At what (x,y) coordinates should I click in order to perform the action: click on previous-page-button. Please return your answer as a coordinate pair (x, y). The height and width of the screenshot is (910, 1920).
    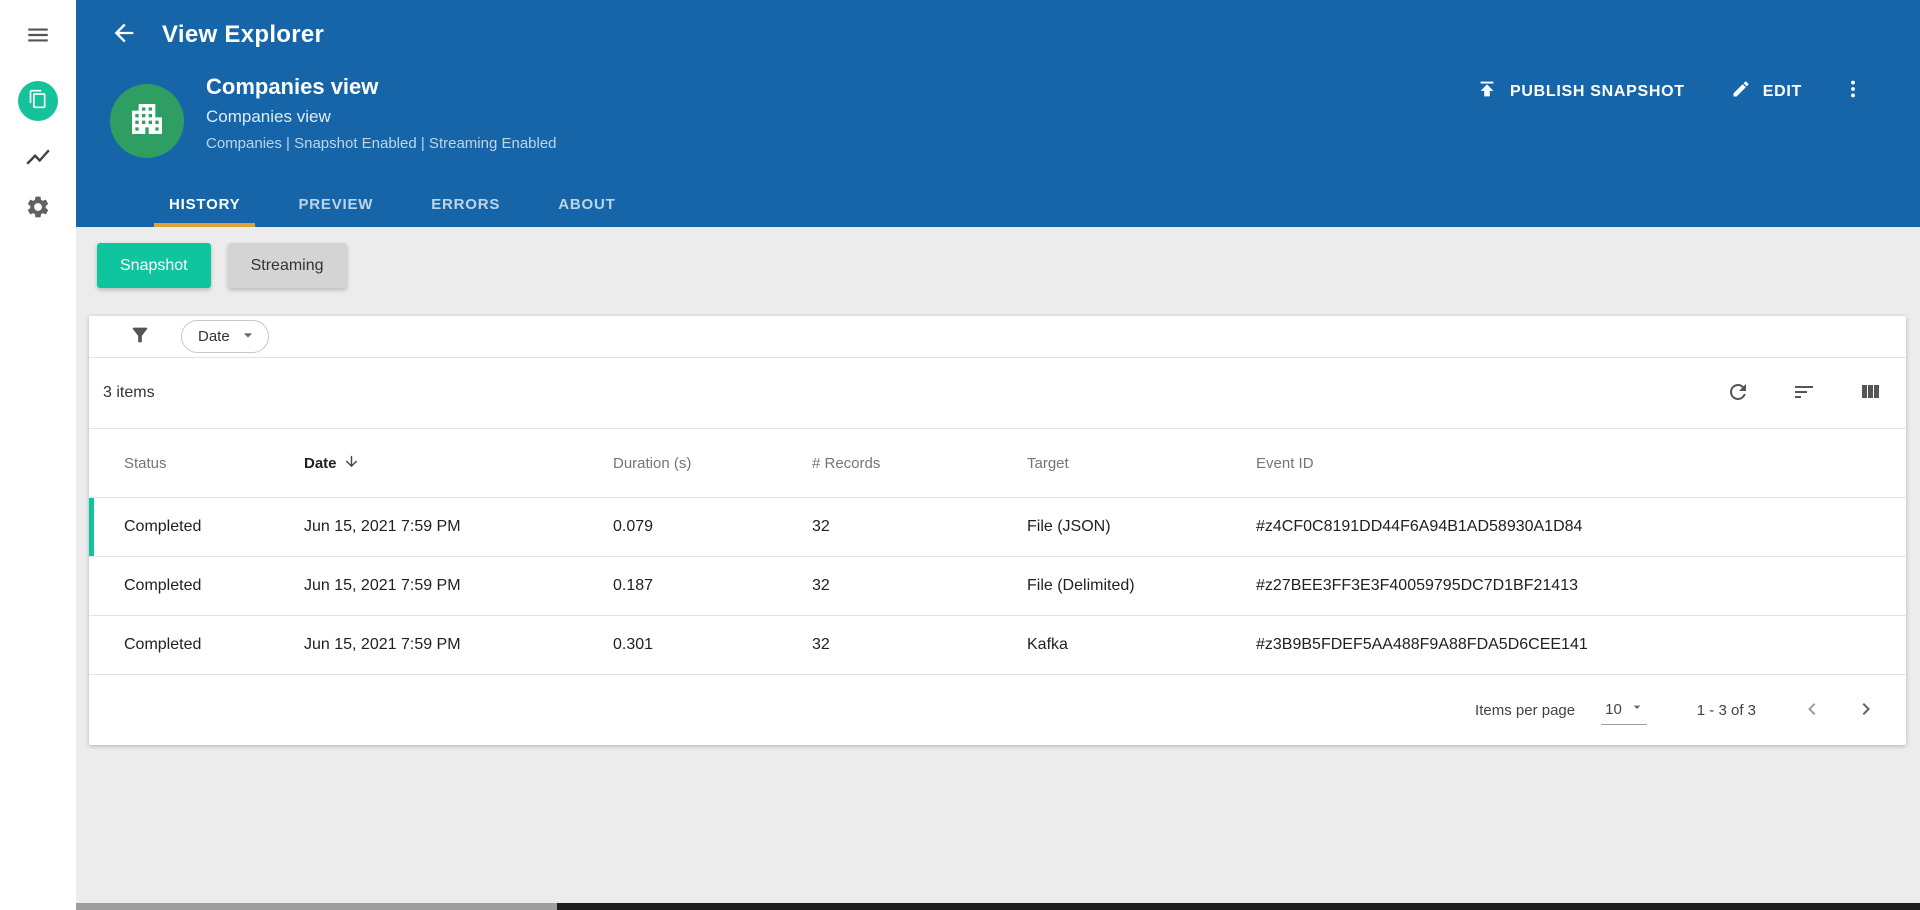
    Looking at the image, I should click on (1812, 710).